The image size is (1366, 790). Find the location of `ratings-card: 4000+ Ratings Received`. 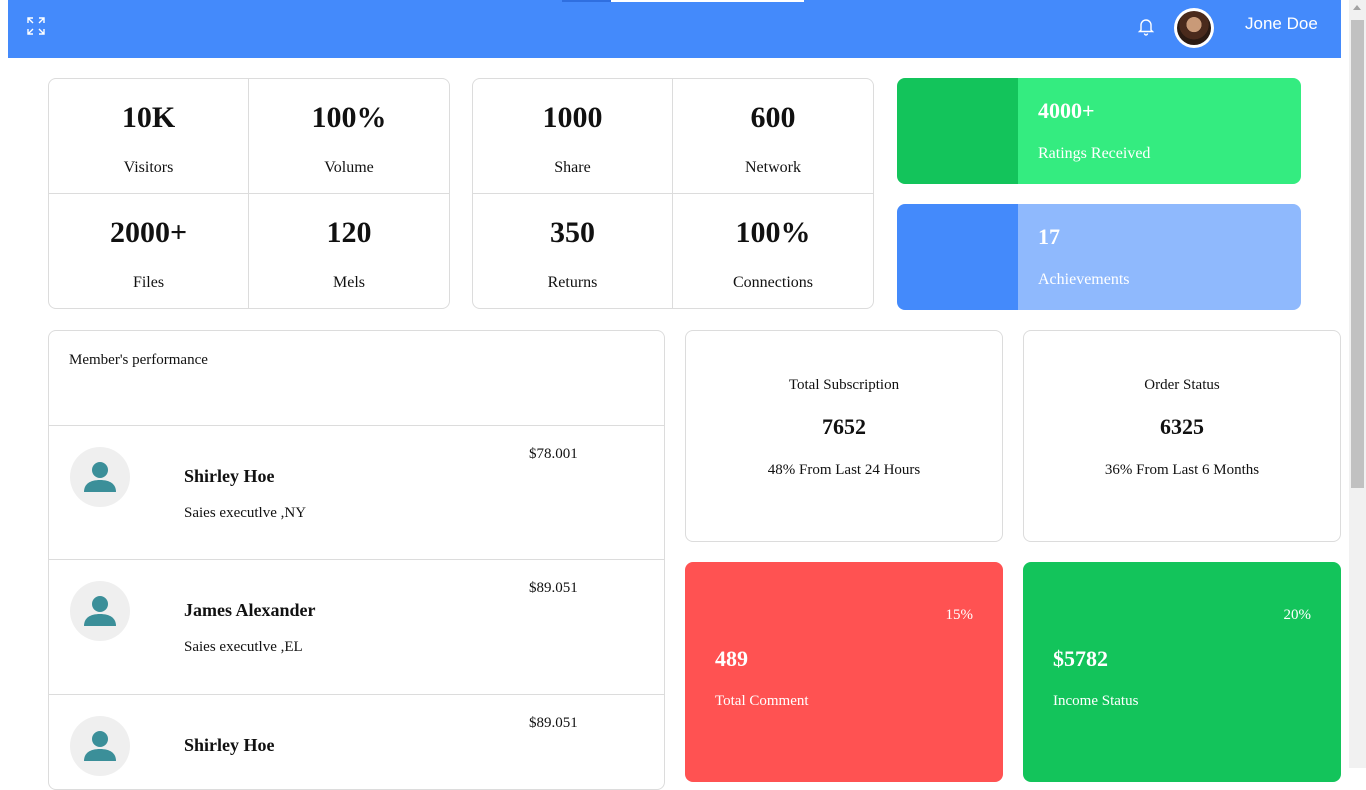

ratings-card: 4000+ Ratings Received is located at coordinates (1099, 131).